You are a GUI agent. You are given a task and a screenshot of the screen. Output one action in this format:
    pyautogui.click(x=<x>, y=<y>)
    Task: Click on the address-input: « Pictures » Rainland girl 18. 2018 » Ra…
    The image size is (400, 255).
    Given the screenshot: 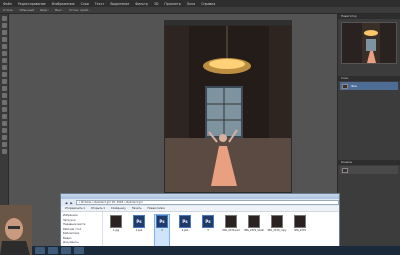 What is the action you would take?
    pyautogui.click(x=207, y=202)
    